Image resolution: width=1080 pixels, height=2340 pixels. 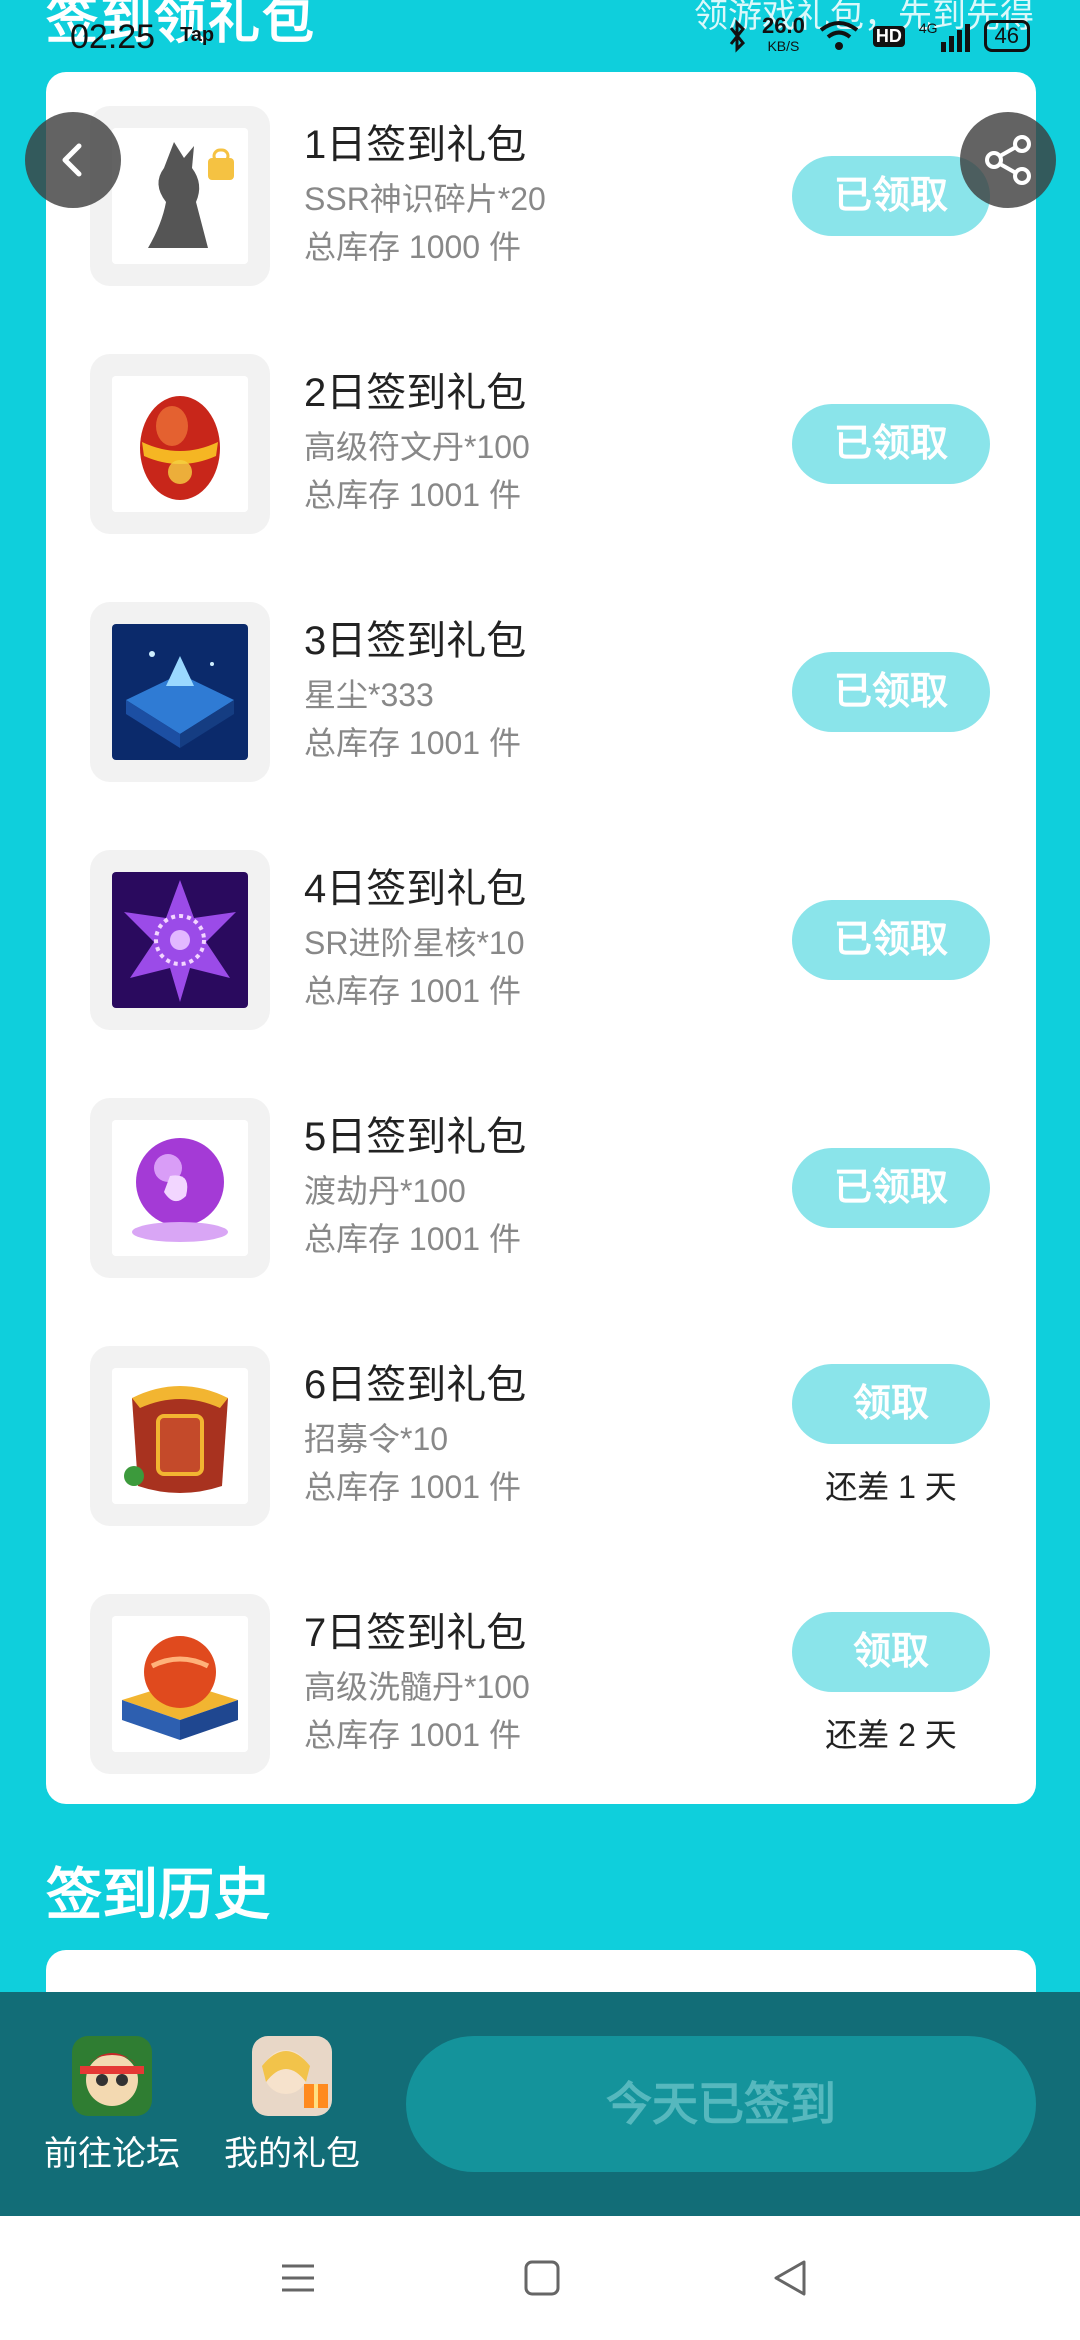 I want to click on ssr-fragment-image, so click(x=180, y=196).